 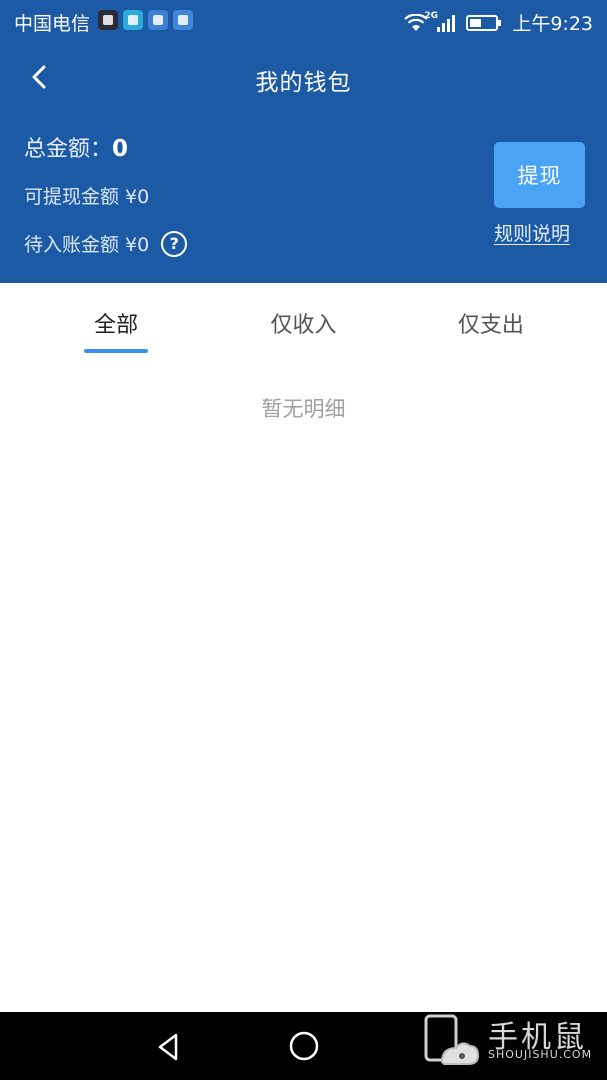 I want to click on notification-shield-icon, so click(x=158, y=20).